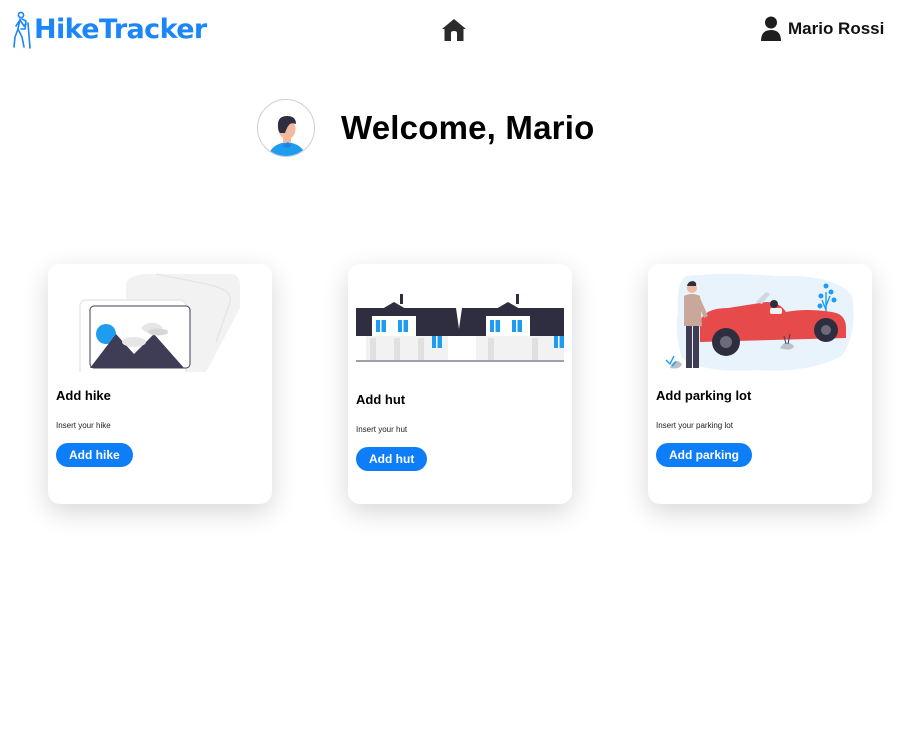 This screenshot has width=904, height=740. Describe the element at coordinates (771, 28) in the screenshot. I see `user-icon` at that location.